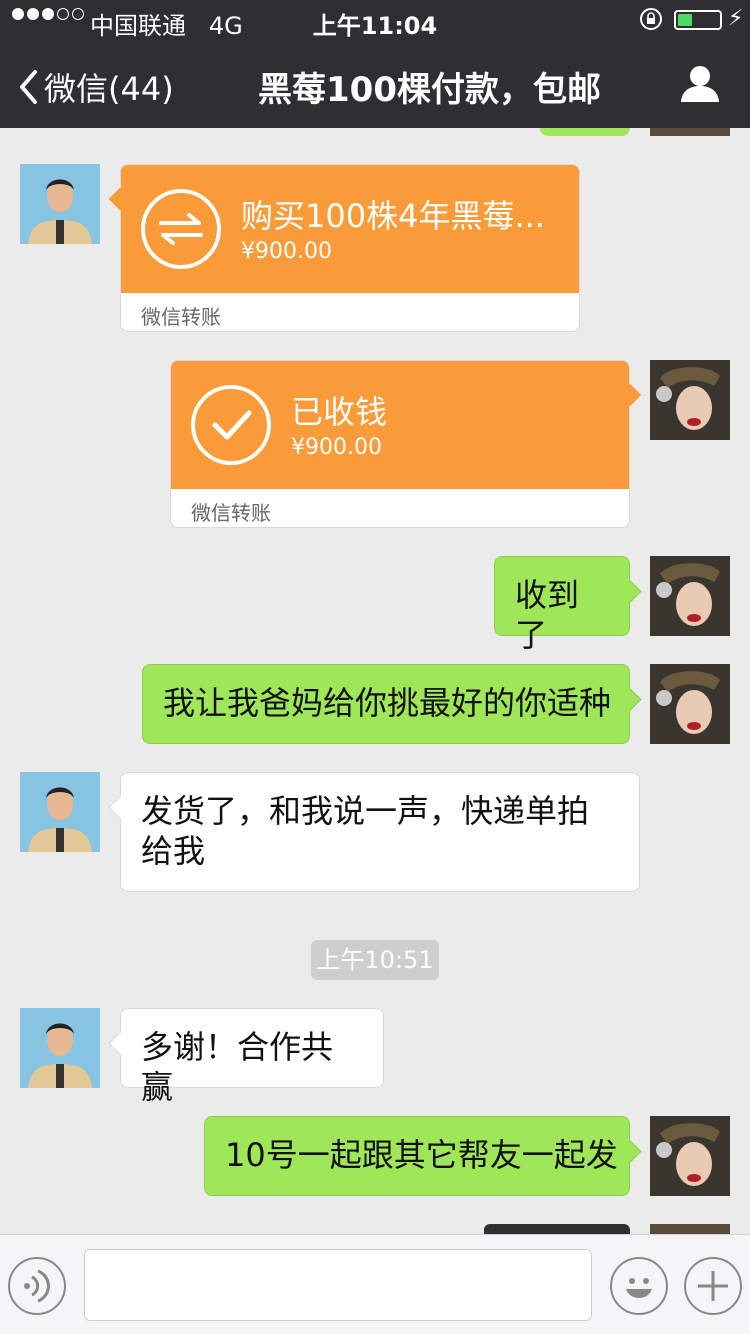 The width and height of the screenshot is (750, 1334). I want to click on message-text: 我让我爸妈给你挑最好的你适种, so click(387, 703).